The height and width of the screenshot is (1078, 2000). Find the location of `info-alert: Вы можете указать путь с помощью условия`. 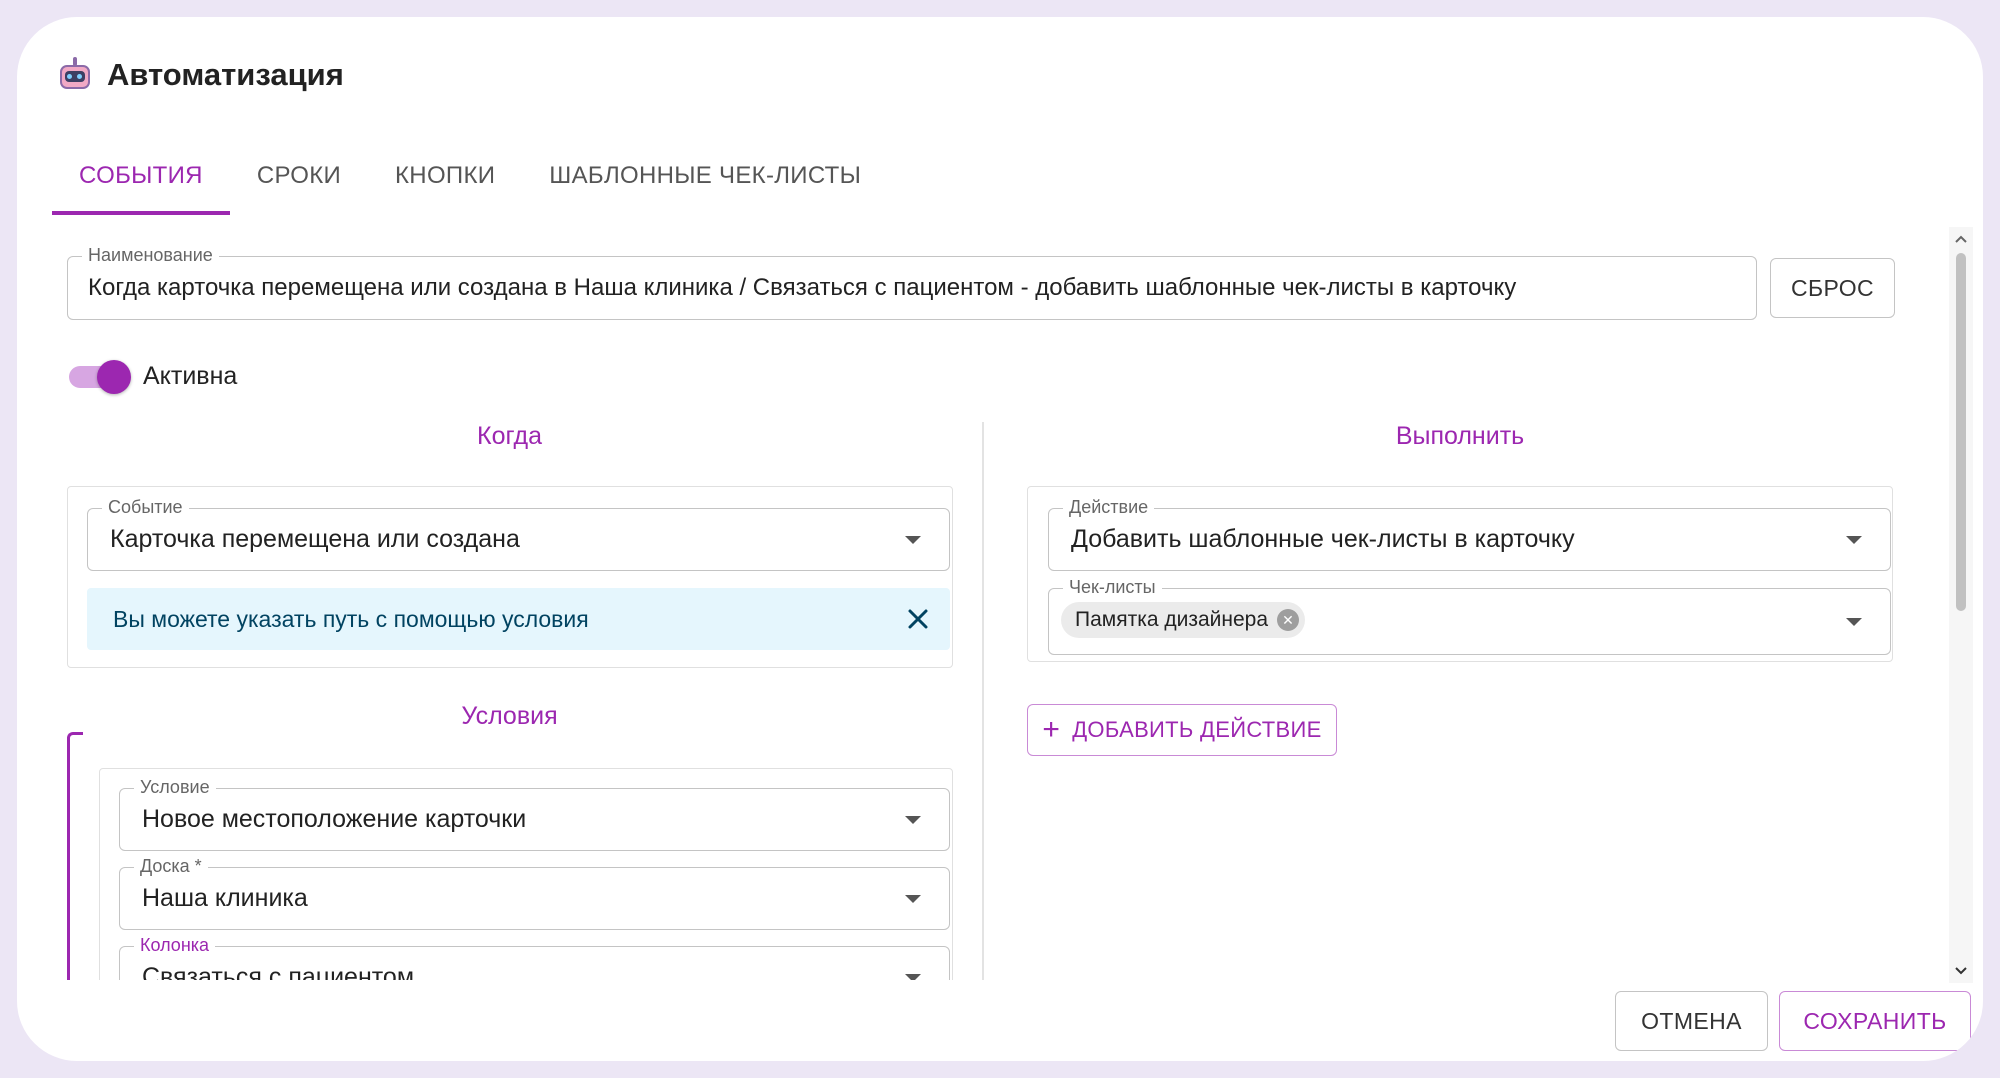

info-alert: Вы можете указать путь с помощью условия is located at coordinates (518, 619).